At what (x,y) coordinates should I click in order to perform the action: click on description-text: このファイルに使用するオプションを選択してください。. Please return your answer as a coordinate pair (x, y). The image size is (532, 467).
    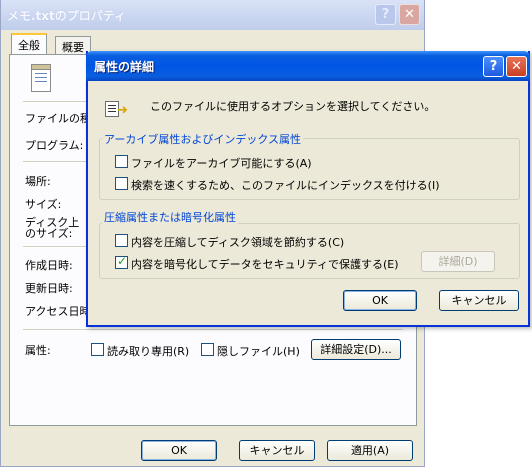
    Looking at the image, I should click on (293, 106).